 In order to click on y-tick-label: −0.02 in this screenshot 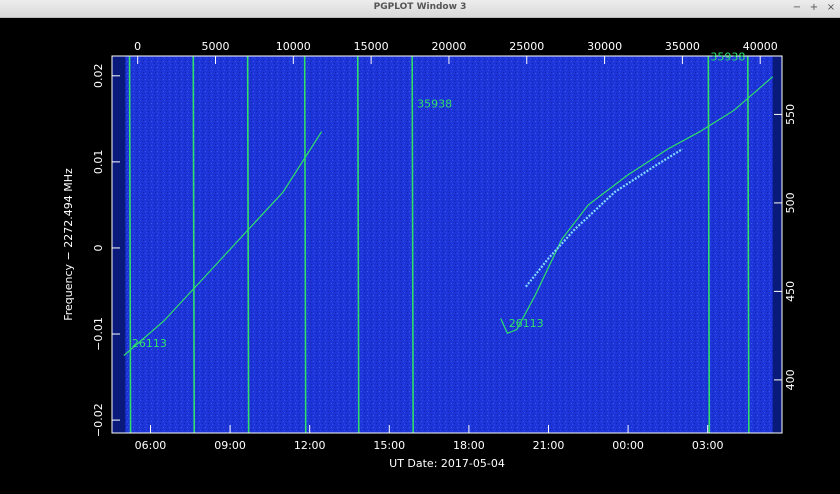, I will do `click(98, 420)`.